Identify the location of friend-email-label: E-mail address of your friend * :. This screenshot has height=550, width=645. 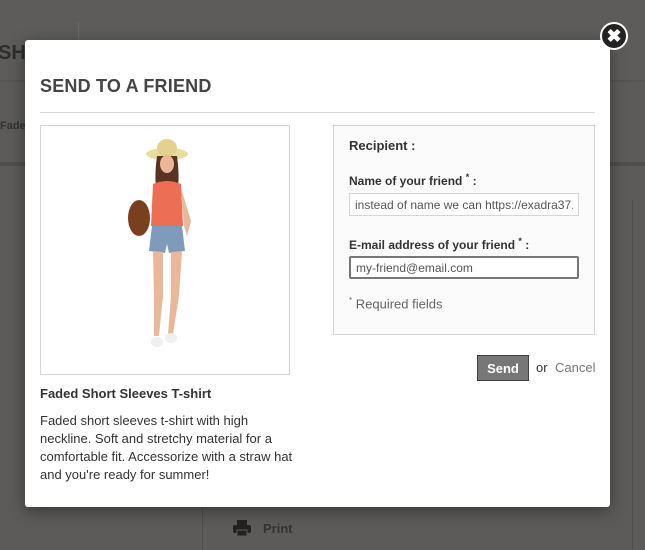
(439, 244).